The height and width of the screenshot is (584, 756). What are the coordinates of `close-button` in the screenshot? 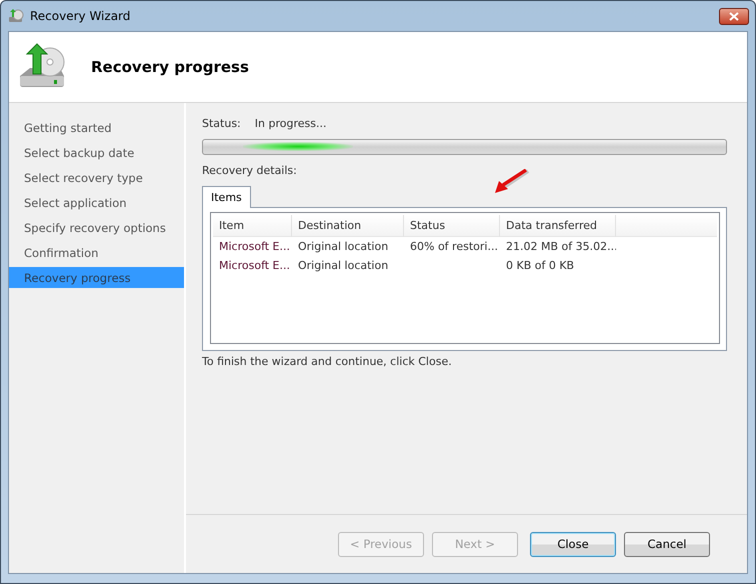 It's located at (734, 16).